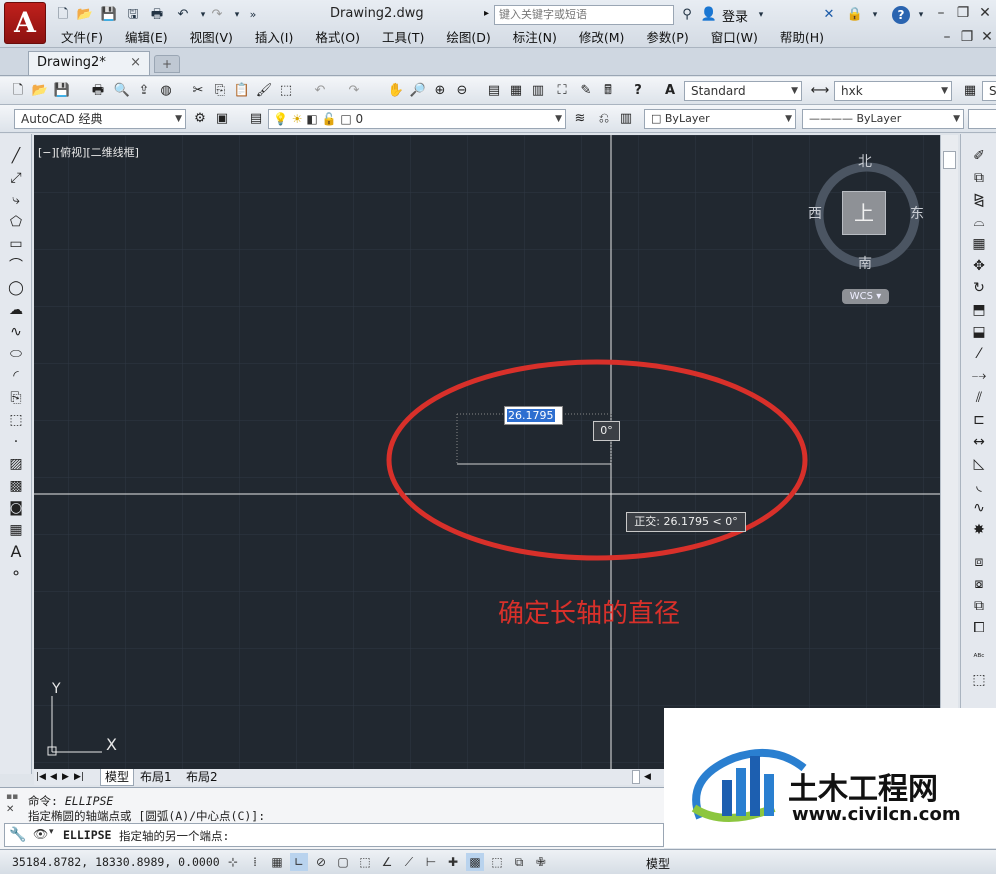 This screenshot has width=996, height=874. What do you see at coordinates (167, 64) in the screenshot?
I see `new-tab-button: +` at bounding box center [167, 64].